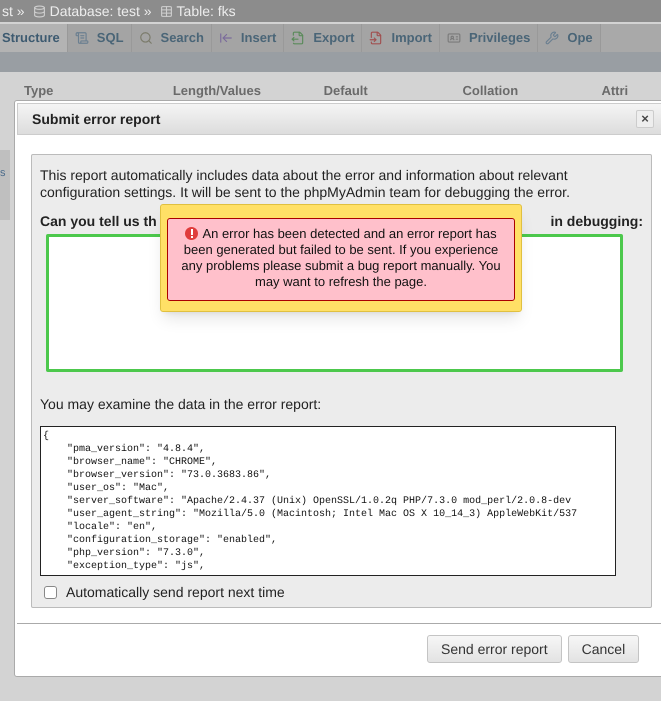 Image resolution: width=661 pixels, height=701 pixels. I want to click on checkbox-label: Automatically send report next time, so click(175, 592).